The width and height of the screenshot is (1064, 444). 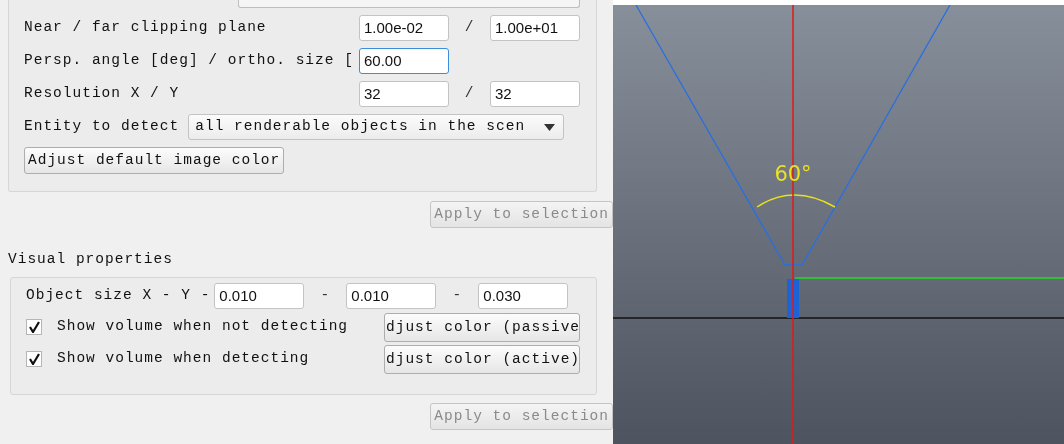 I want to click on caret-icon, so click(x=550, y=127).